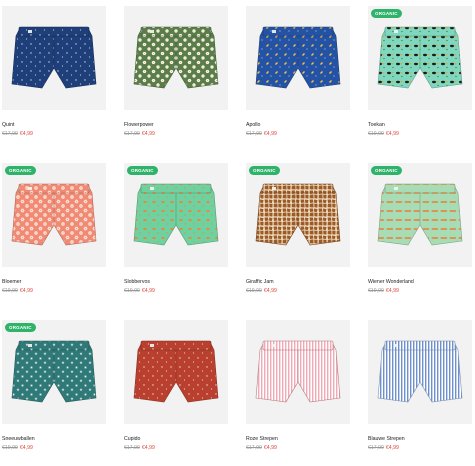 This screenshot has width=475, height=466. I want to click on product-card: ORGANIC Slobbervos €19,99 €4,99, so click(176, 229).